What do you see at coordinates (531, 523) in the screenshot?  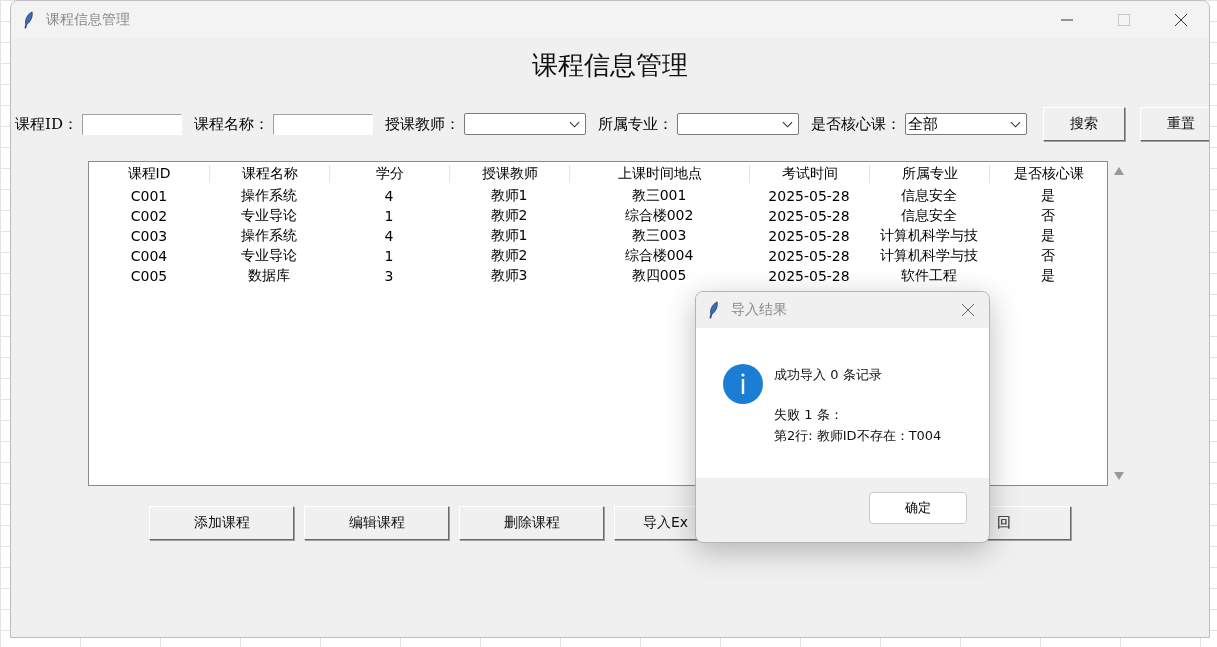 I see `action-button: 删除课程` at bounding box center [531, 523].